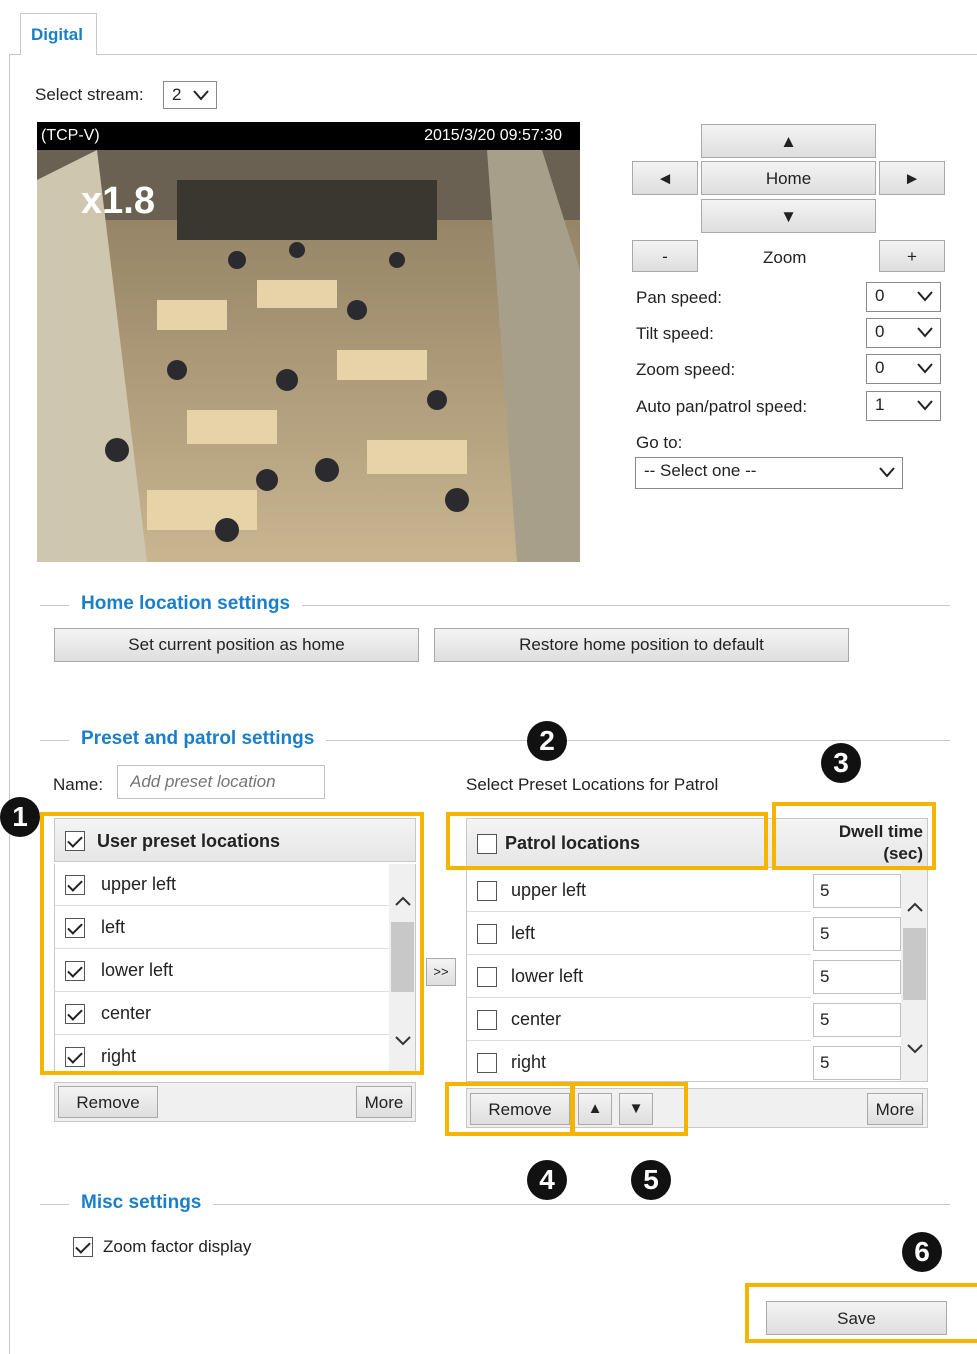  I want to click on preset-section-title: Preset and patrol settings, so click(198, 739).